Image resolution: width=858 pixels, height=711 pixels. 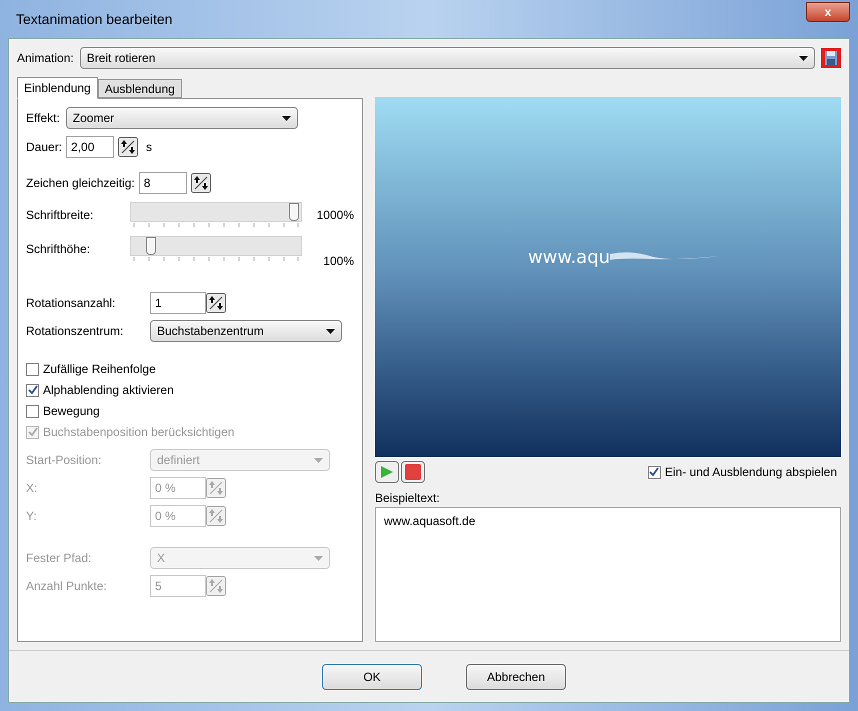 What do you see at coordinates (569, 258) in the screenshot?
I see `preview-text: www.aqu` at bounding box center [569, 258].